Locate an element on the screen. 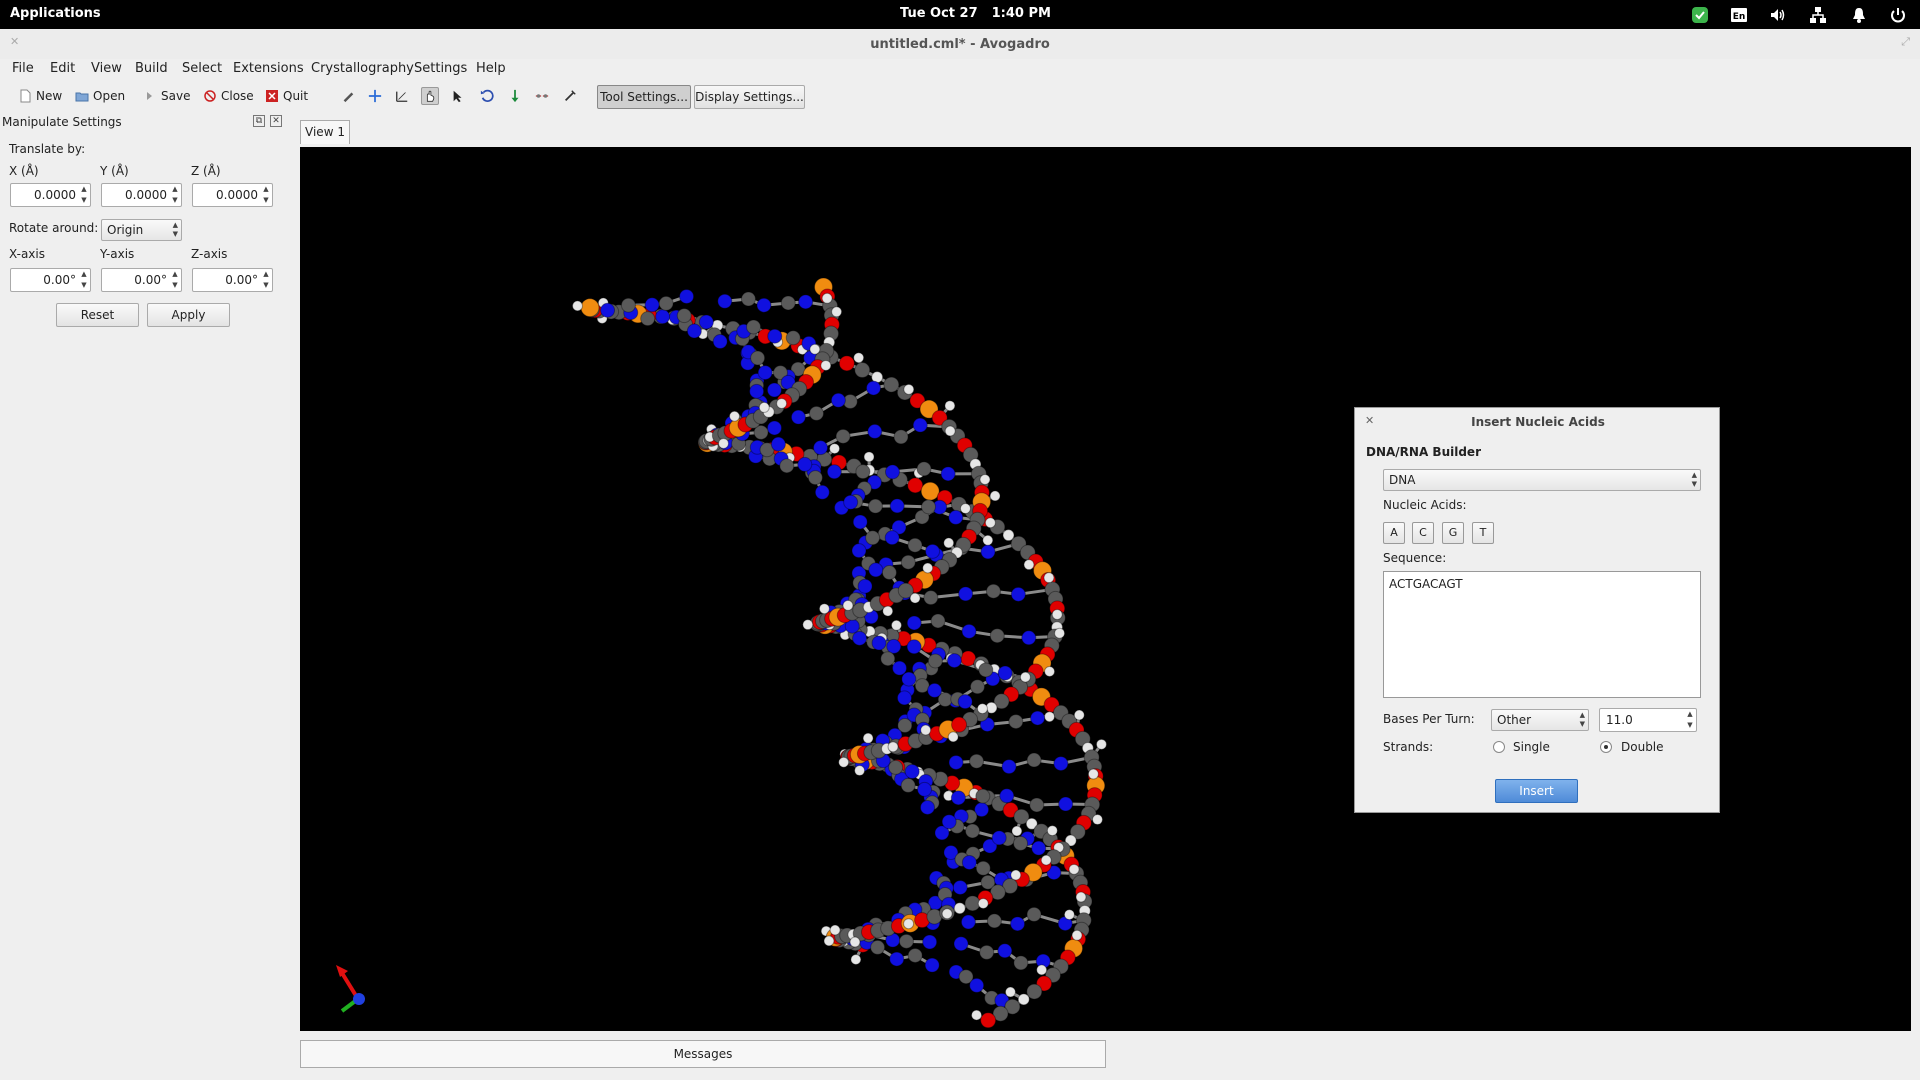 The width and height of the screenshot is (1920, 1080). base-c-button: C is located at coordinates (1423, 533).